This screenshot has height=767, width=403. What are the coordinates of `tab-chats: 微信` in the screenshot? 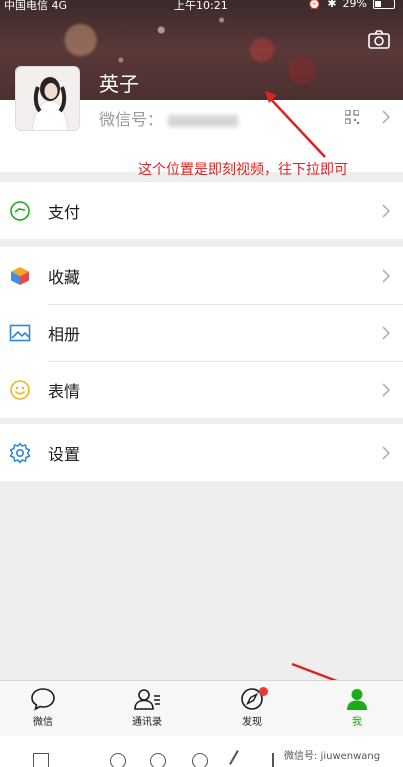 It's located at (43, 711).